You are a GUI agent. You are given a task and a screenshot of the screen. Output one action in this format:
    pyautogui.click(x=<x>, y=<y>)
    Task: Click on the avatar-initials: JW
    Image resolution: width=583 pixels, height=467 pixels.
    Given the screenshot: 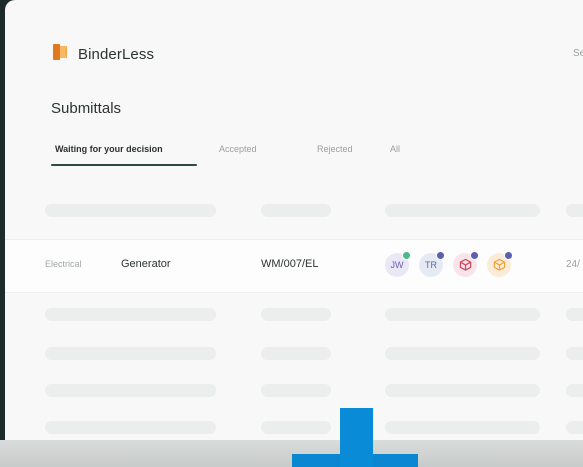 What is the action you would take?
    pyautogui.click(x=397, y=265)
    